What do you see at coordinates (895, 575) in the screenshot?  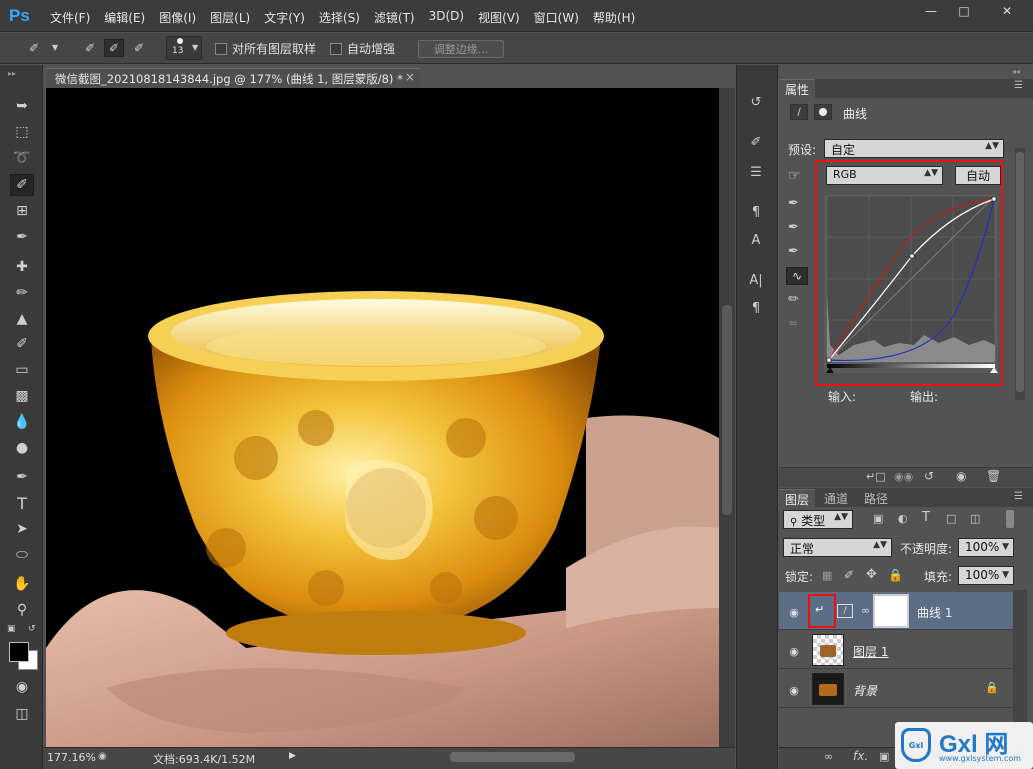 I see `lock-all-icon: 🔒` at bounding box center [895, 575].